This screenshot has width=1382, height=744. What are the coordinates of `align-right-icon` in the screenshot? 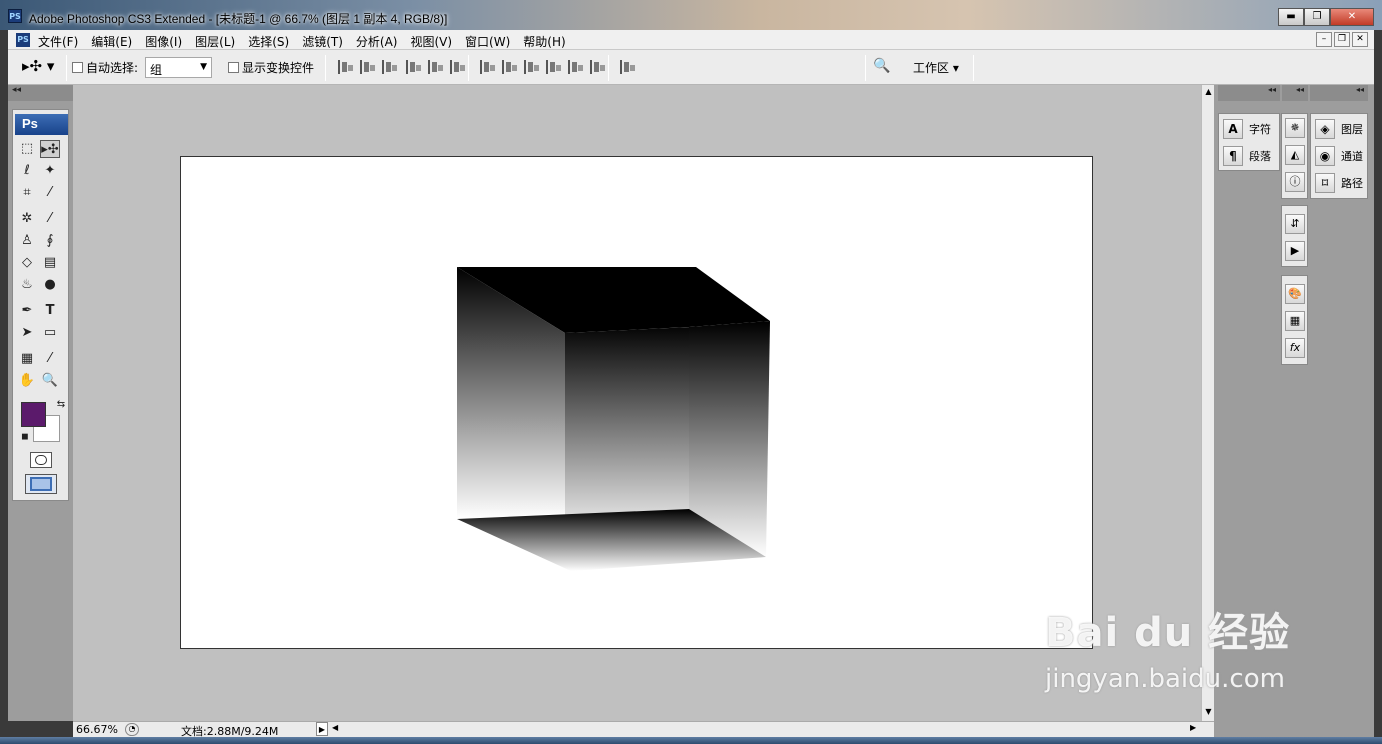 It's located at (458, 67).